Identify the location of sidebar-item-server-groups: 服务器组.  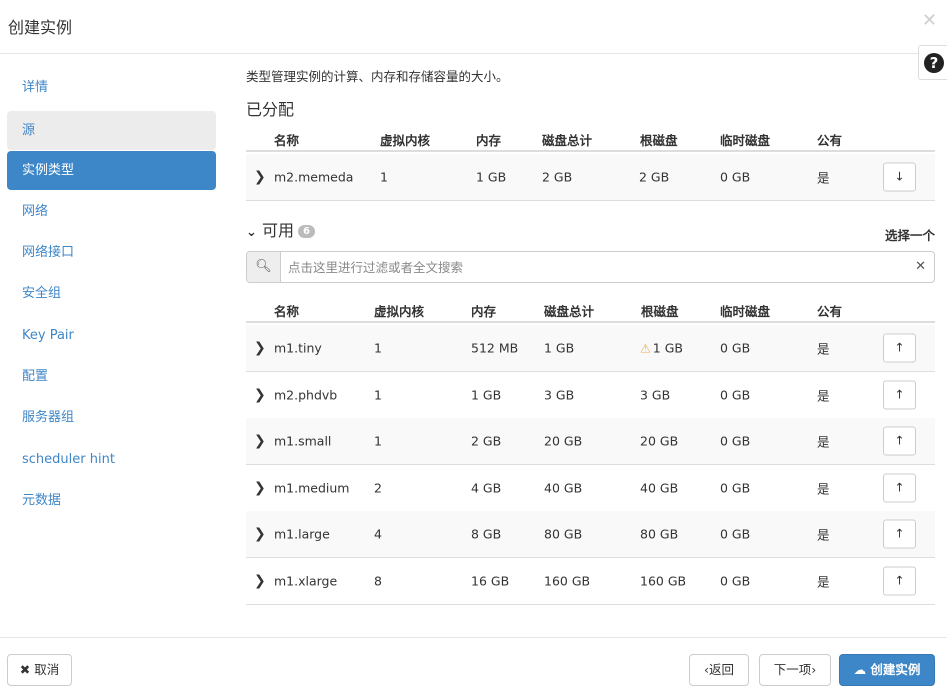
(111, 417).